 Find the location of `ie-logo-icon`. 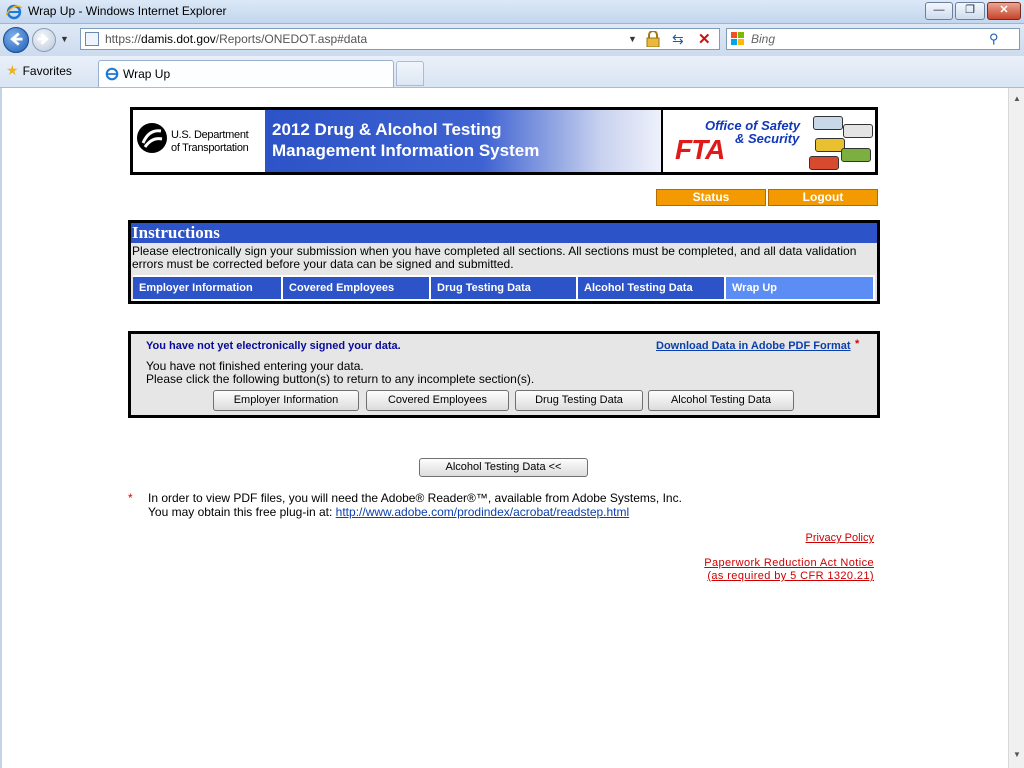

ie-logo-icon is located at coordinates (14, 12).